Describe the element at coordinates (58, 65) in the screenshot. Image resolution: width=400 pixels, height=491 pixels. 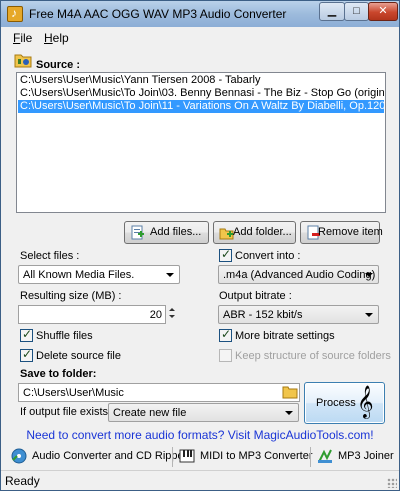
I see `source-label: Source :` at that location.